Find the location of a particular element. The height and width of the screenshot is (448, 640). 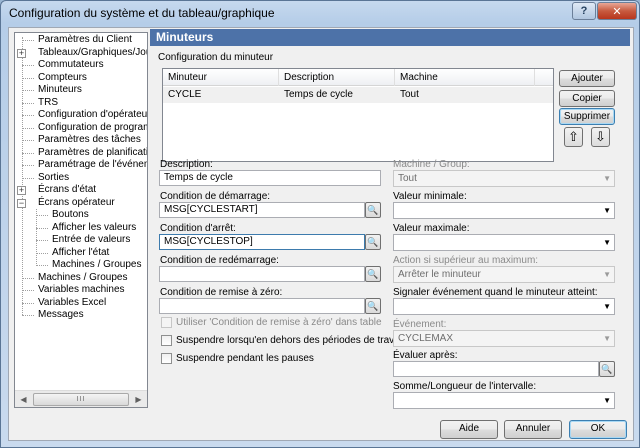

tree-item: TRS is located at coordinates (81, 103).